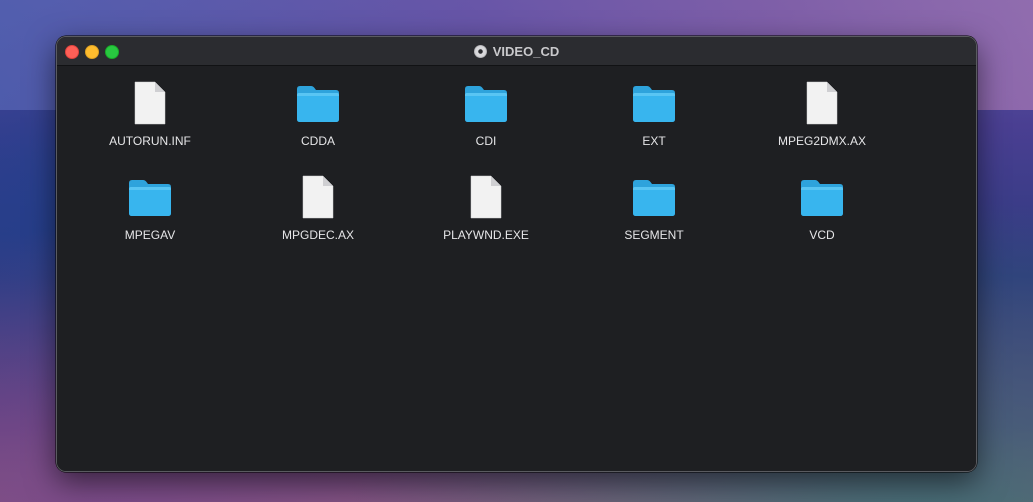 This screenshot has height=502, width=1033. Describe the element at coordinates (486, 141) in the screenshot. I see `item-label: CDI` at that location.